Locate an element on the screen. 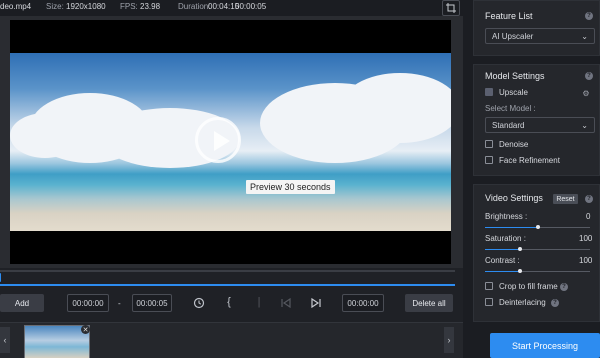 The image size is (600, 358). delete-all-button: Delete all is located at coordinates (429, 303).